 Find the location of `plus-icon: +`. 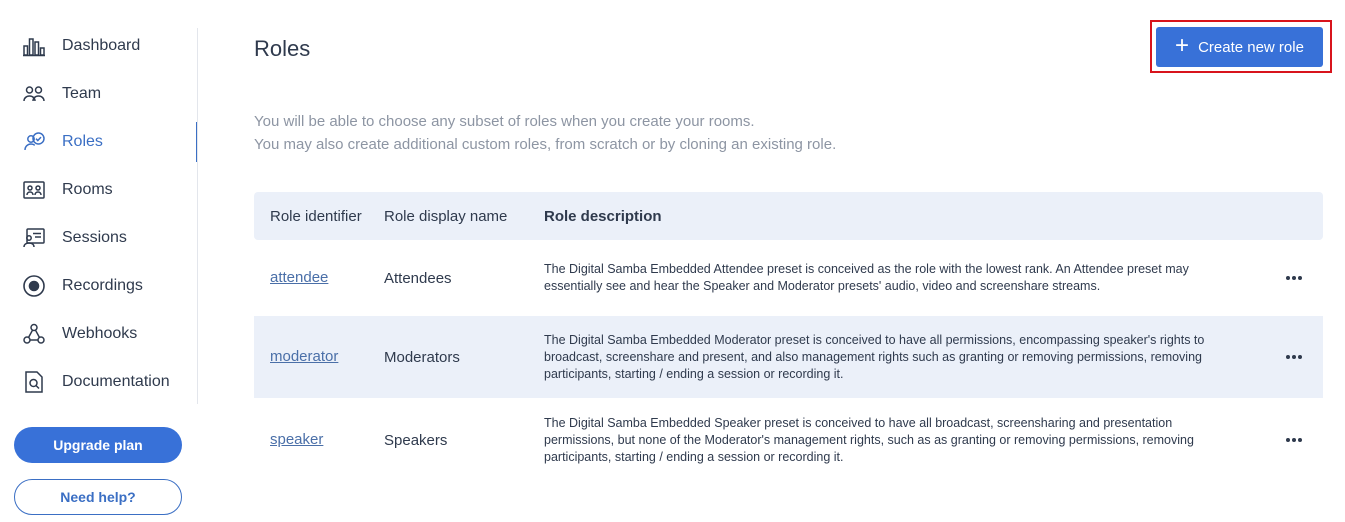

plus-icon: + is located at coordinates (1182, 45).